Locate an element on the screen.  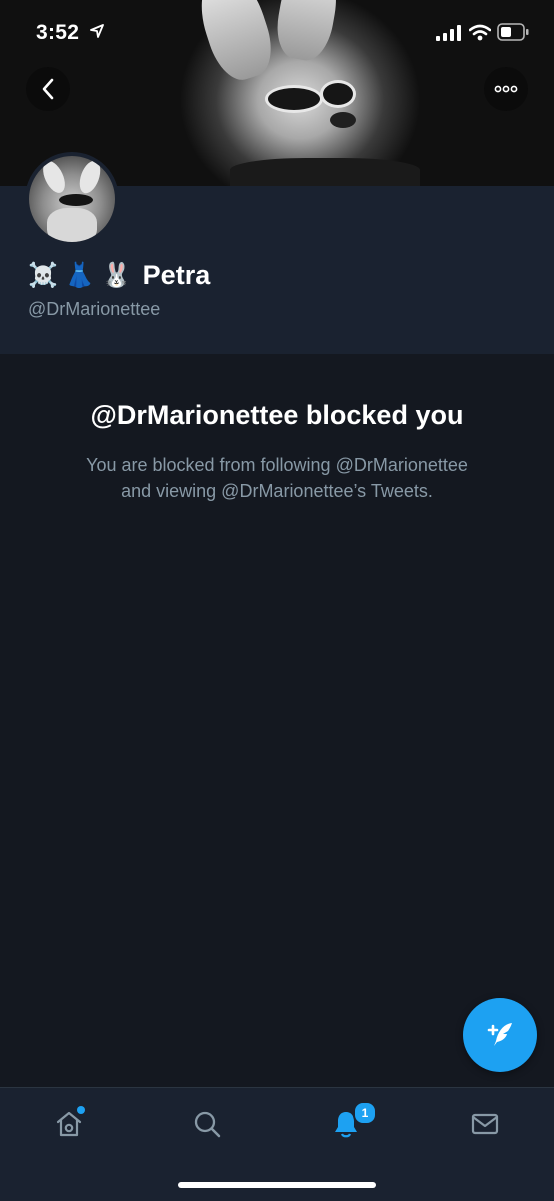
chevron-left-icon is located at coordinates (48, 89).